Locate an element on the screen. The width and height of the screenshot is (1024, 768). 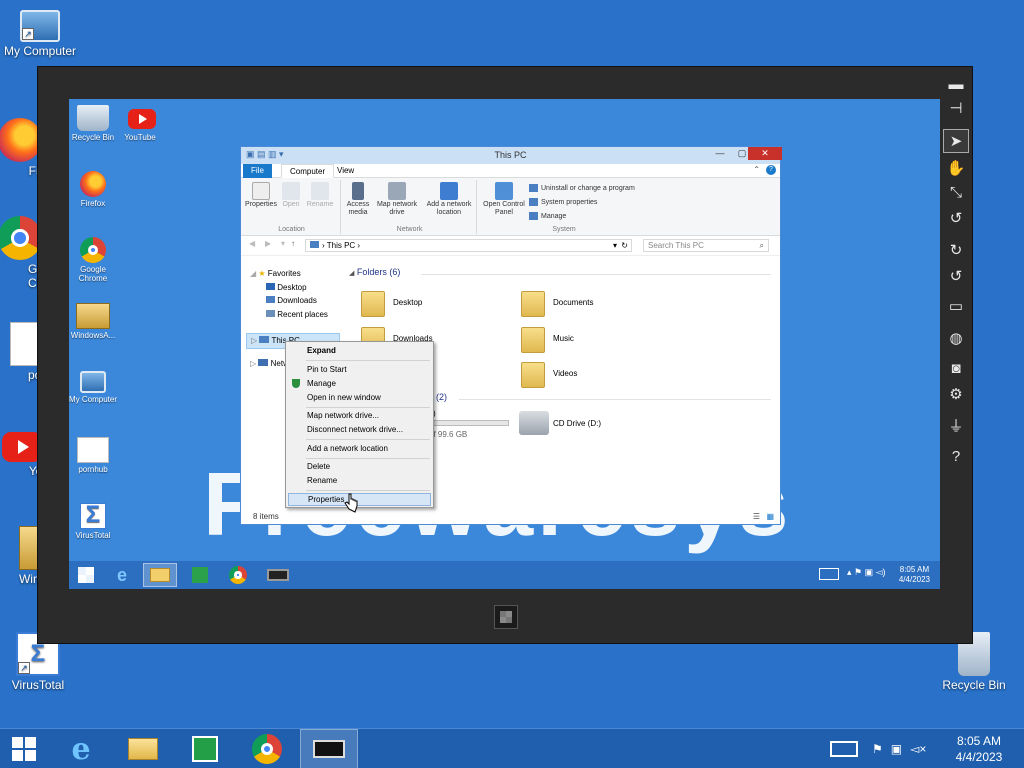
up-button: ↑ is located at coordinates (293, 243).